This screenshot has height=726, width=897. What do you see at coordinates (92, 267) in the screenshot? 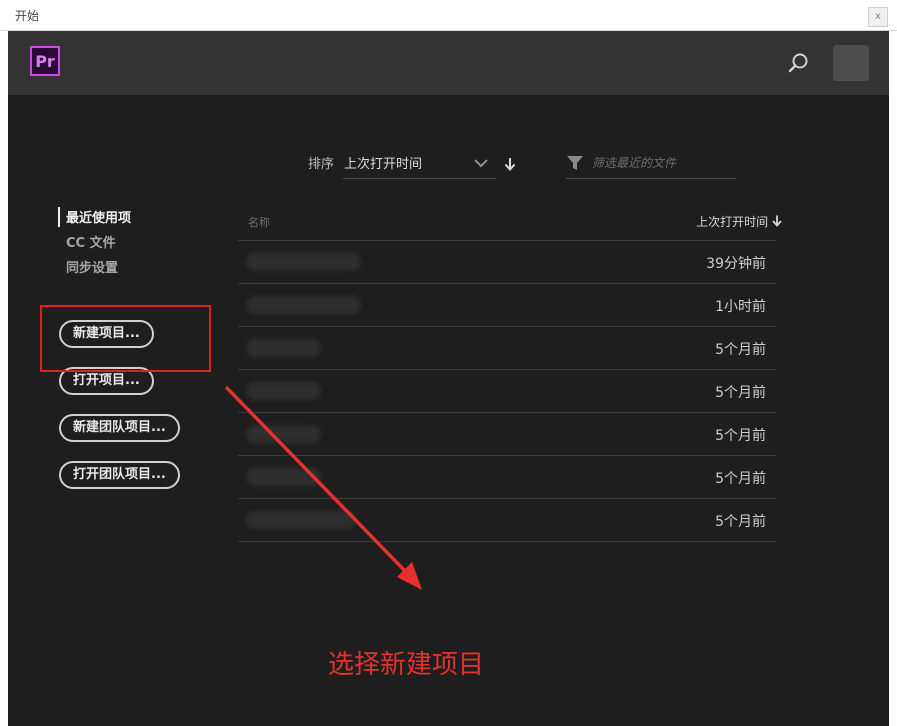
I see `nav-sync-settings: 同步设置` at bounding box center [92, 267].